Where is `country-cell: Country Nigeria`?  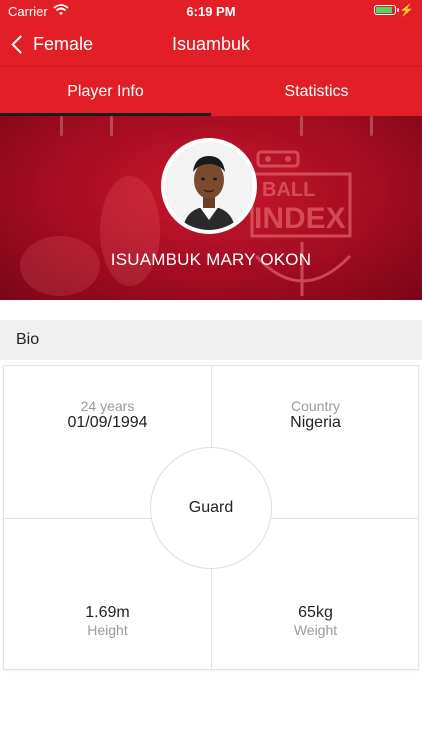
country-cell: Country Nigeria is located at coordinates (315, 415).